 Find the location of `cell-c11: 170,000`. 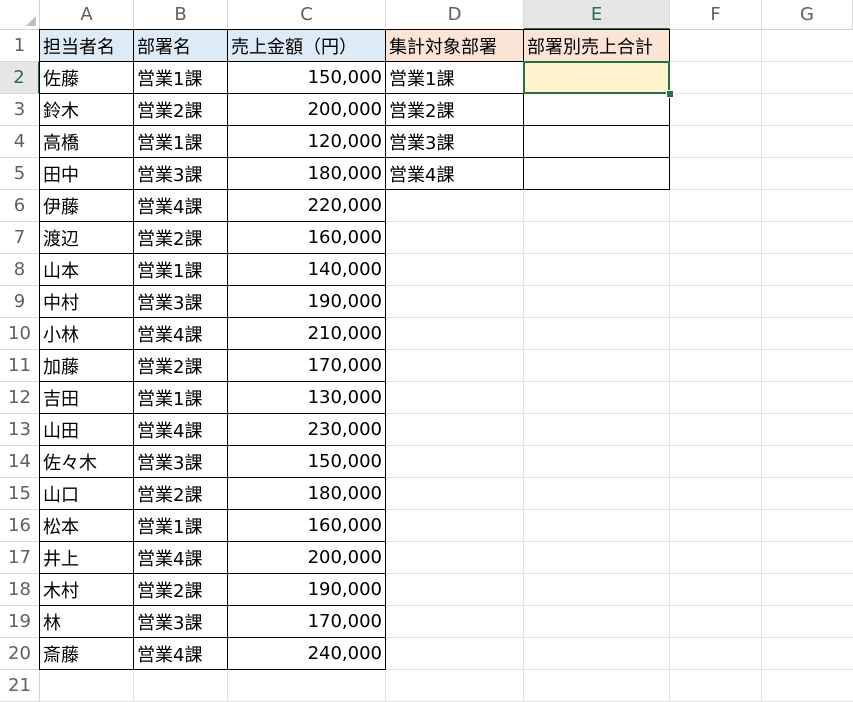

cell-c11: 170,000 is located at coordinates (306, 365).